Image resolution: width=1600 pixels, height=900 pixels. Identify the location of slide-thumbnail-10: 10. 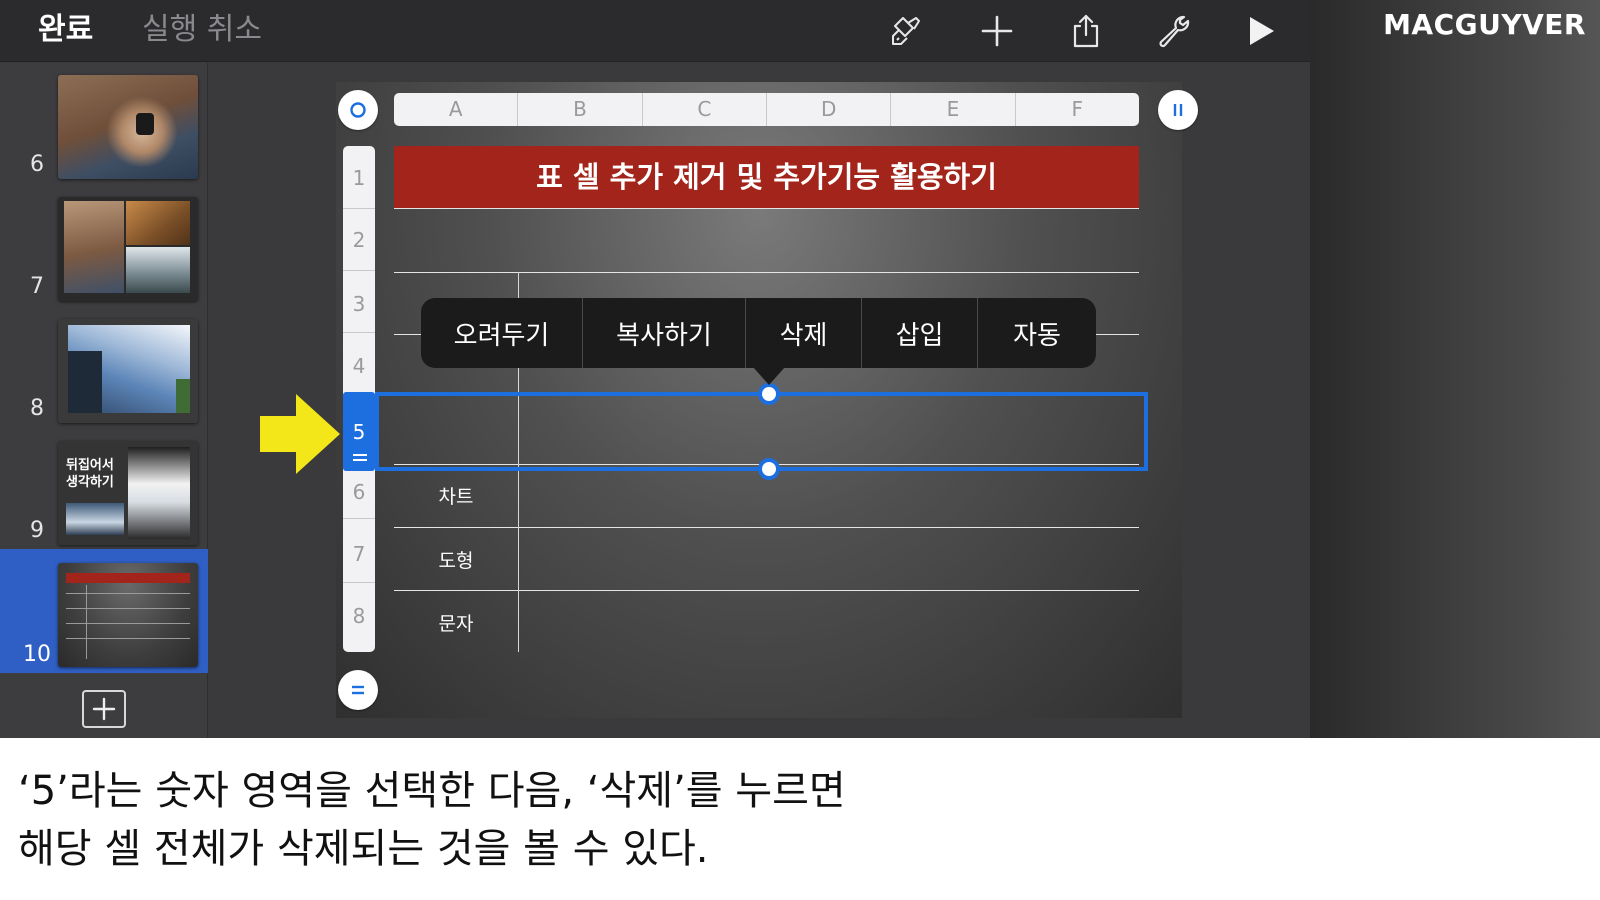
(104, 611).